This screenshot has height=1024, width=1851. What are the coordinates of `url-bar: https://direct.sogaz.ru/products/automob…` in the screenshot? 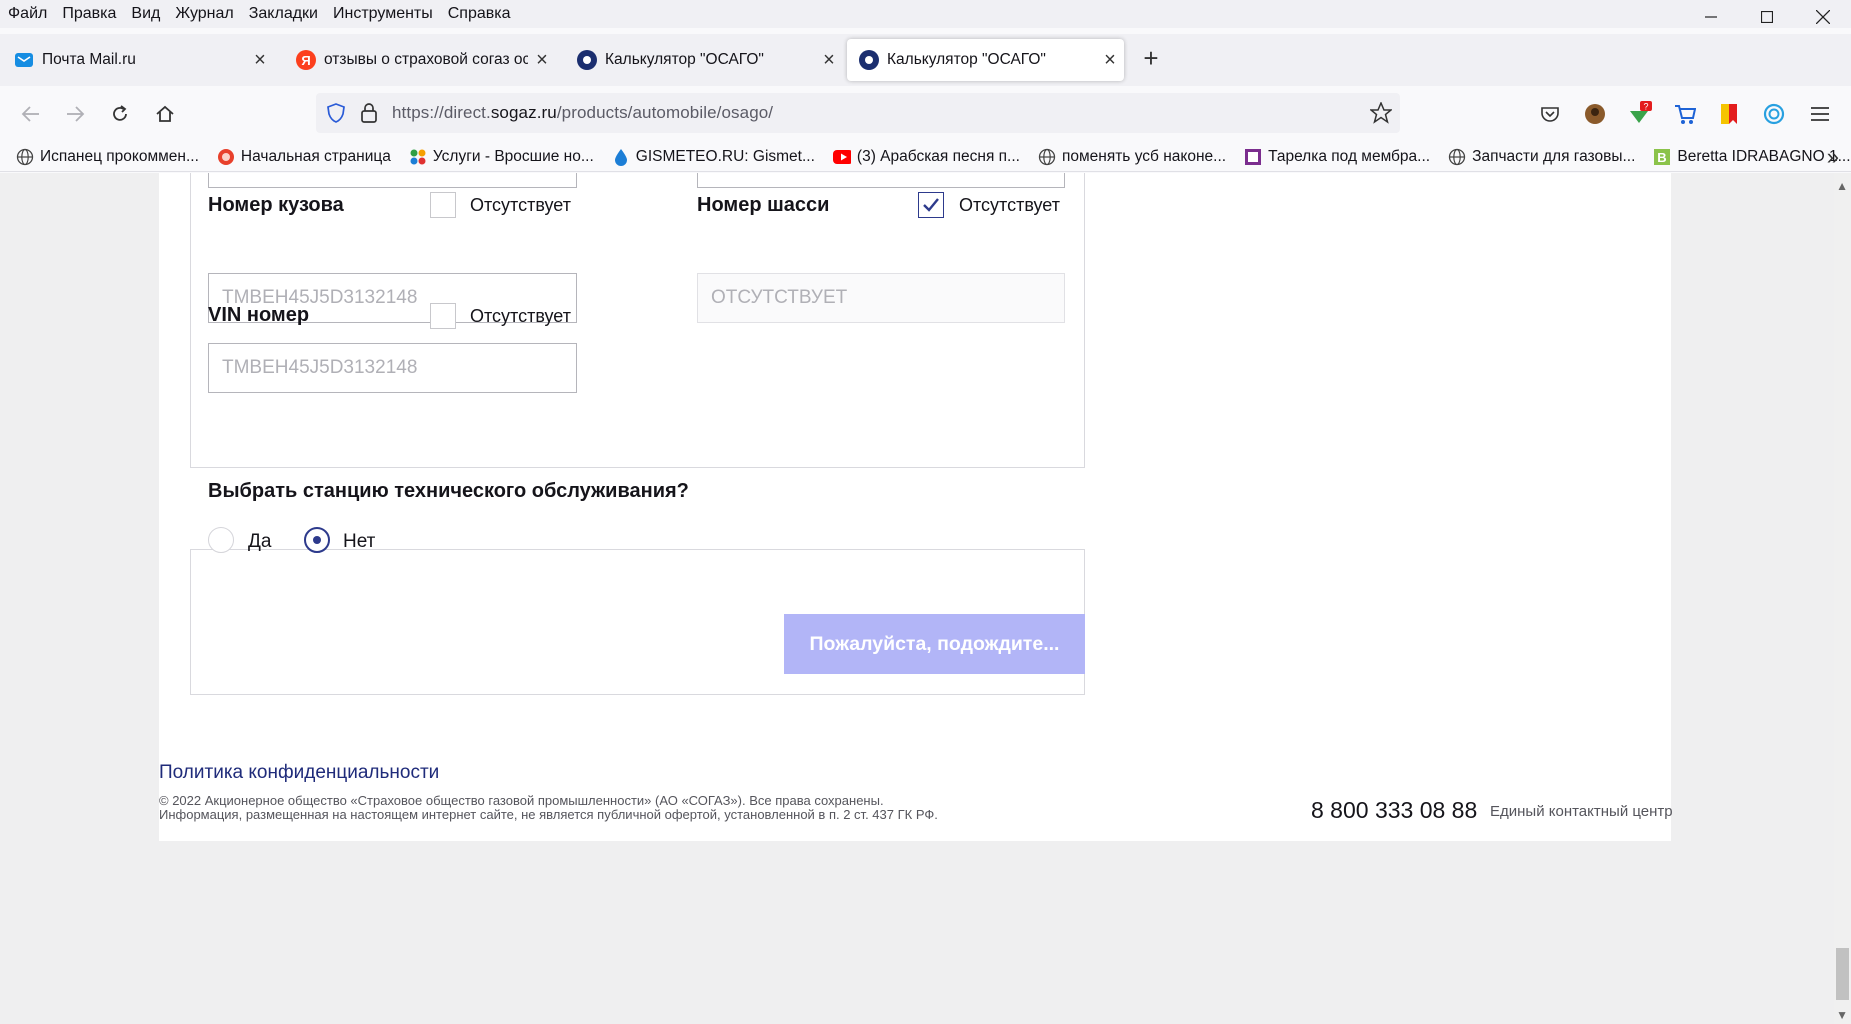 It's located at (858, 113).